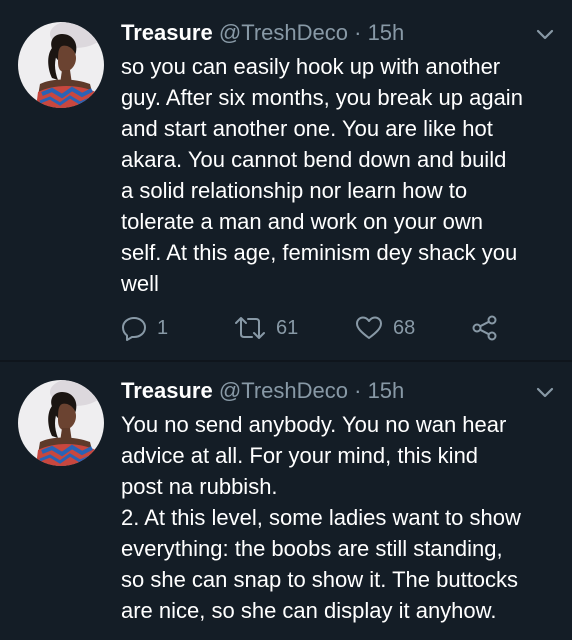 Image resolution: width=572 pixels, height=640 pixels. I want to click on reply-button: 1, so click(144, 328).